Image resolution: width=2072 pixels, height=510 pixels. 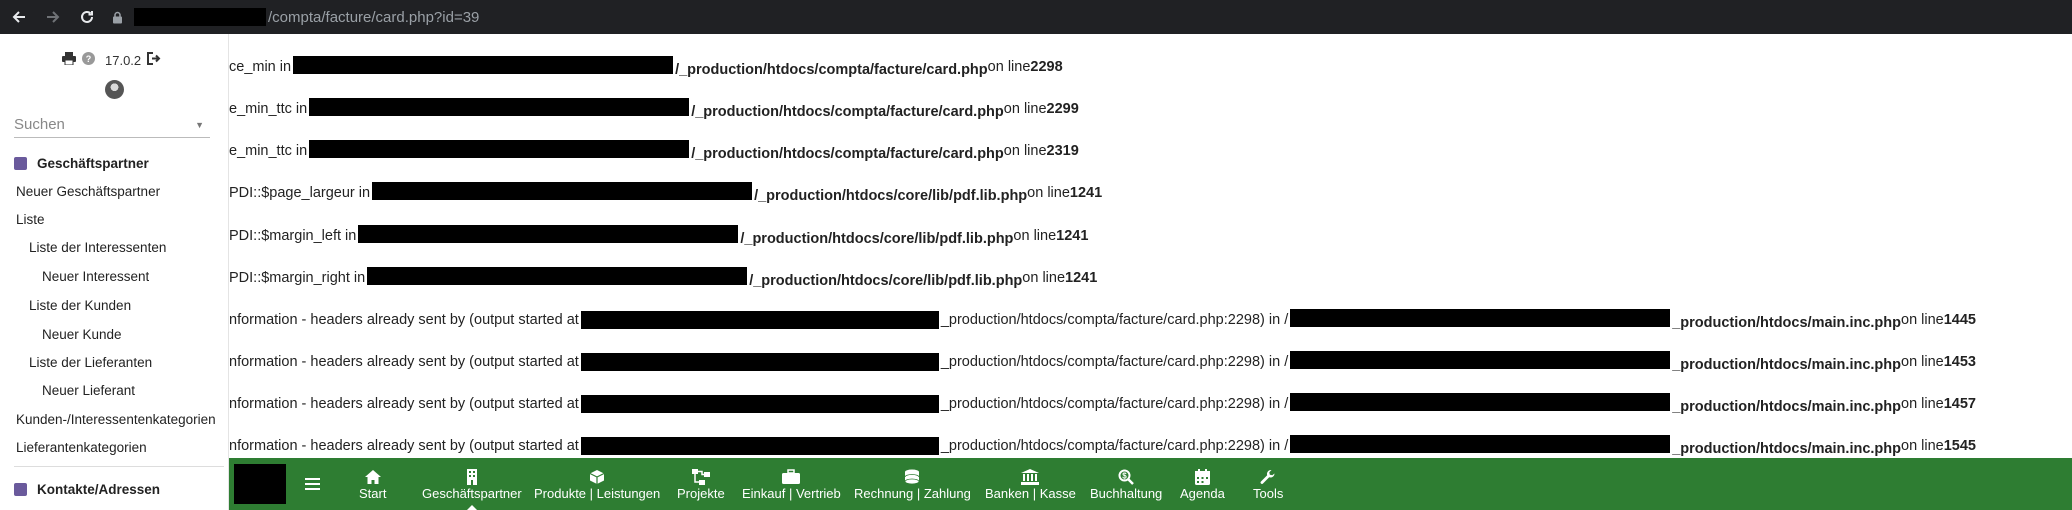 I want to click on error-prefix: PDI::$margin_right in, so click(x=297, y=278).